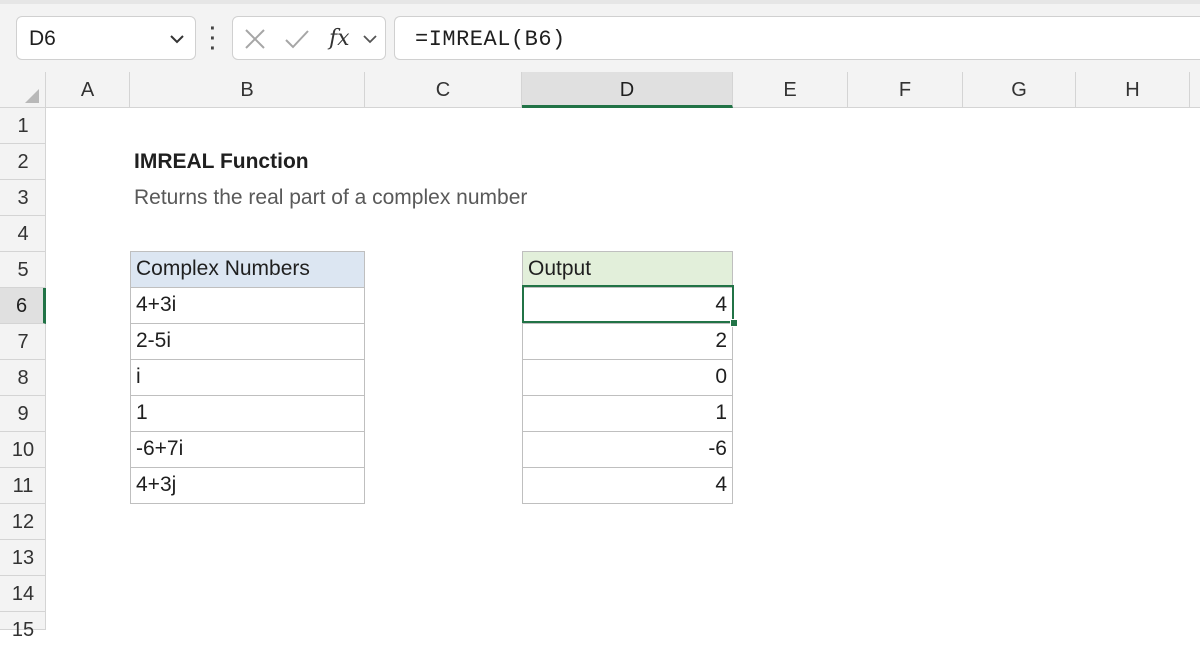 The width and height of the screenshot is (1200, 648). What do you see at coordinates (627, 269) in the screenshot?
I see `output-header-cell: Output` at bounding box center [627, 269].